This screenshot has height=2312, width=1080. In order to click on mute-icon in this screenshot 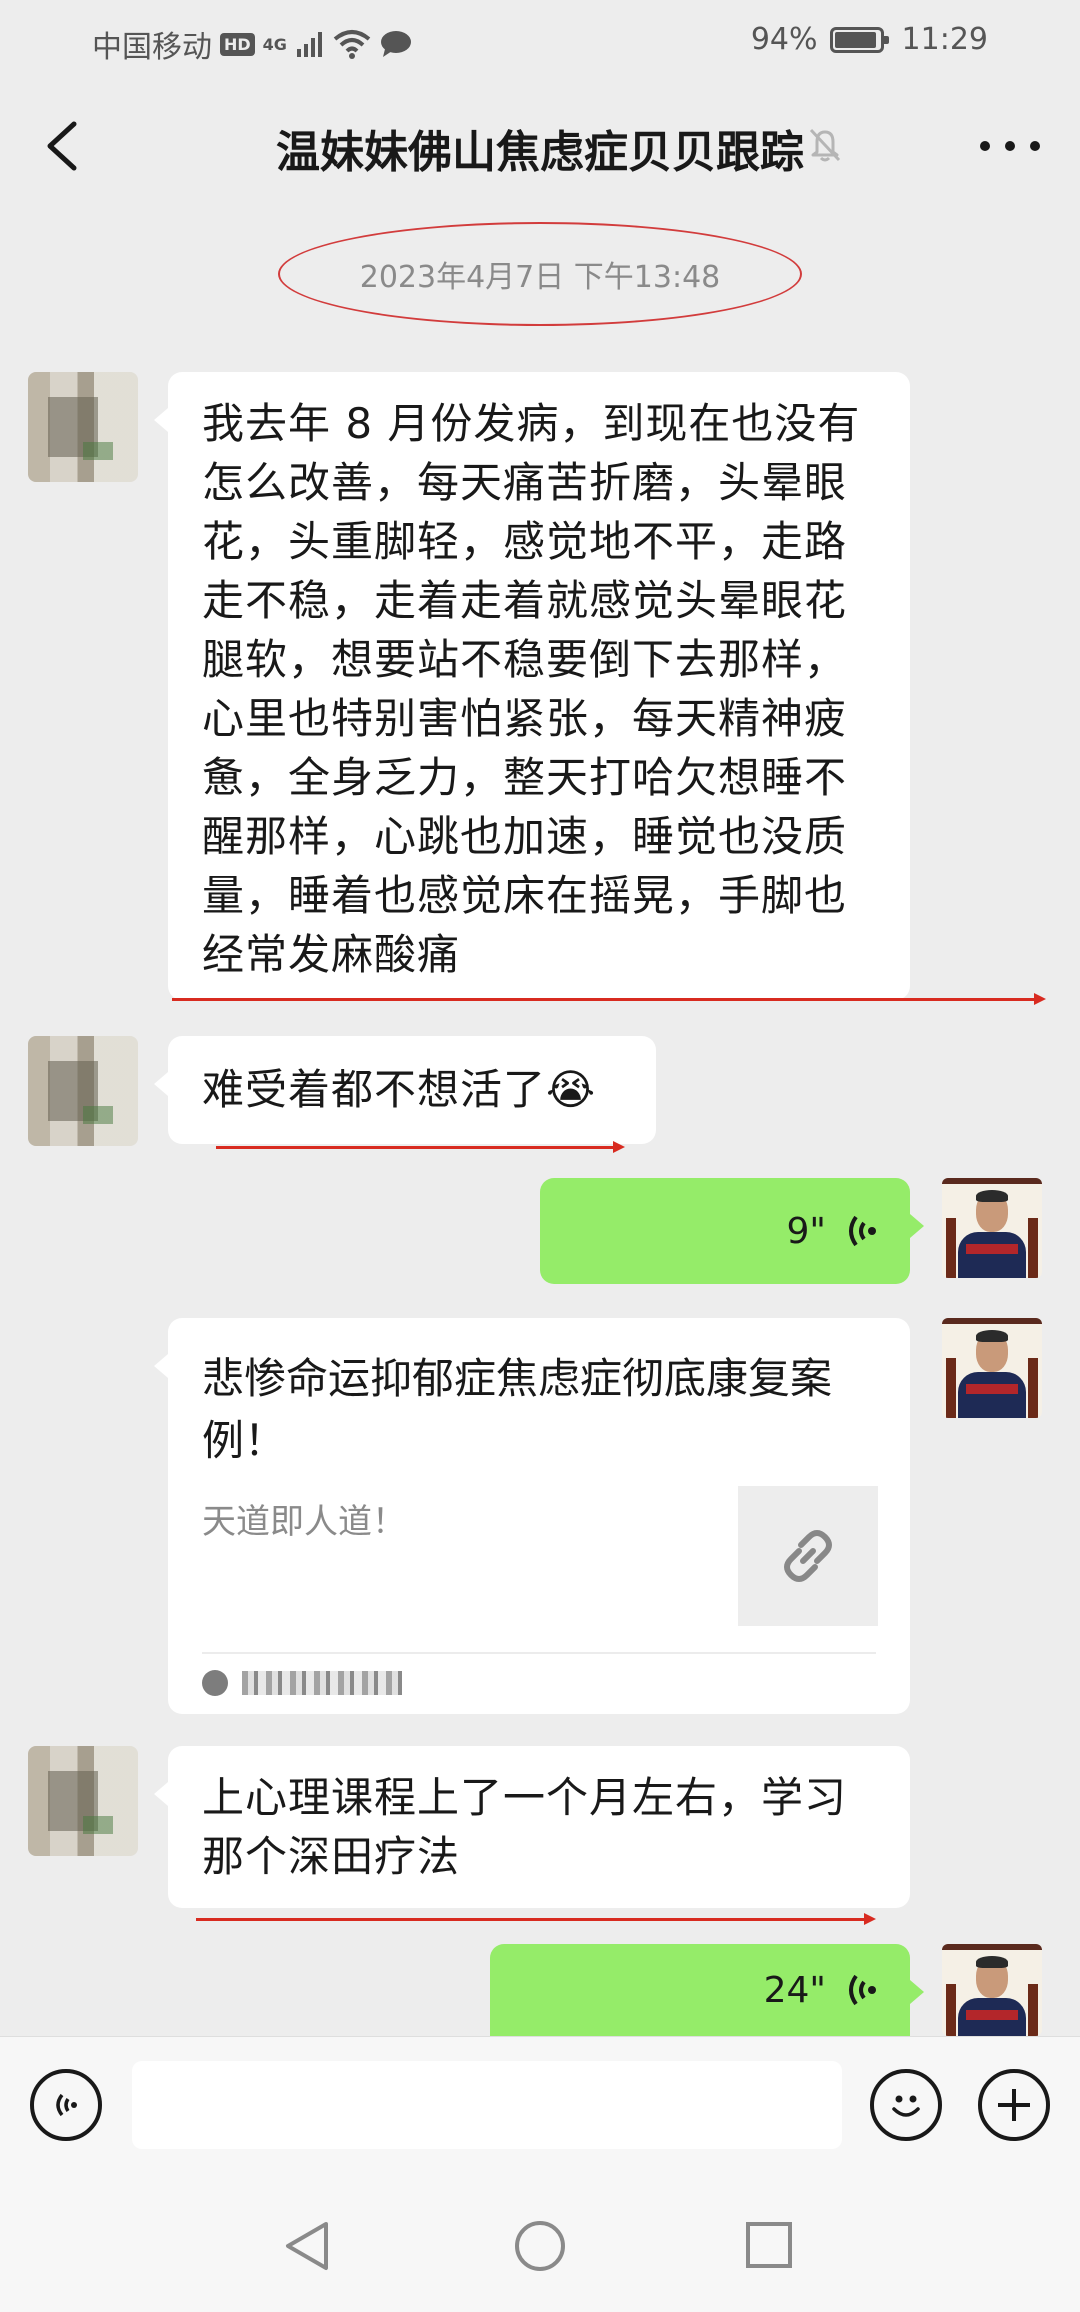, I will do `click(825, 145)`.